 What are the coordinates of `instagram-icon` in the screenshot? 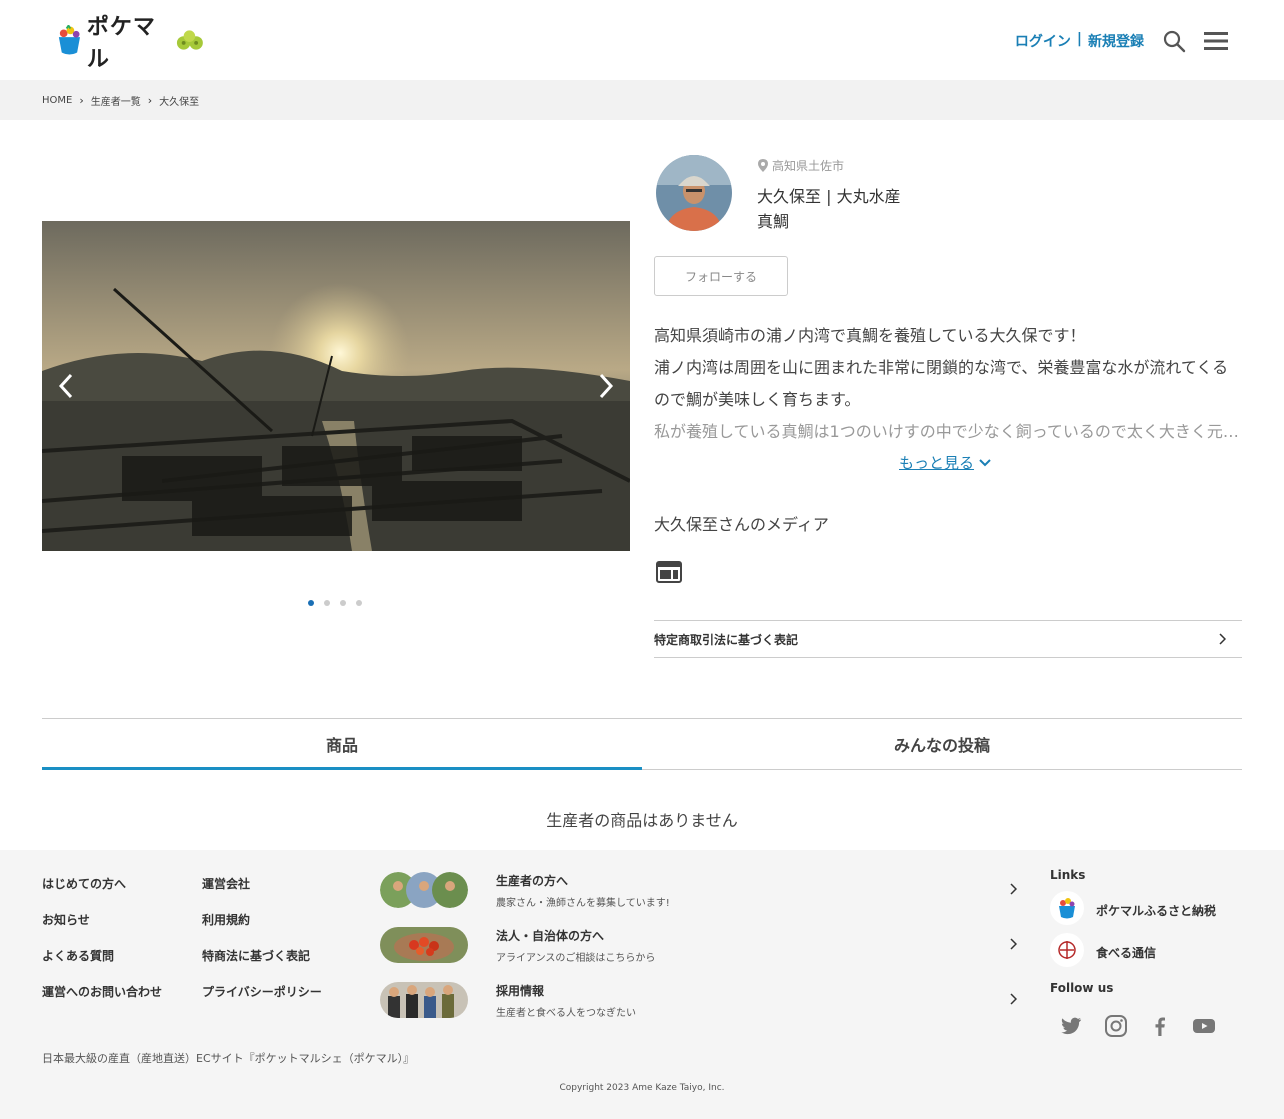 It's located at (1116, 1026).